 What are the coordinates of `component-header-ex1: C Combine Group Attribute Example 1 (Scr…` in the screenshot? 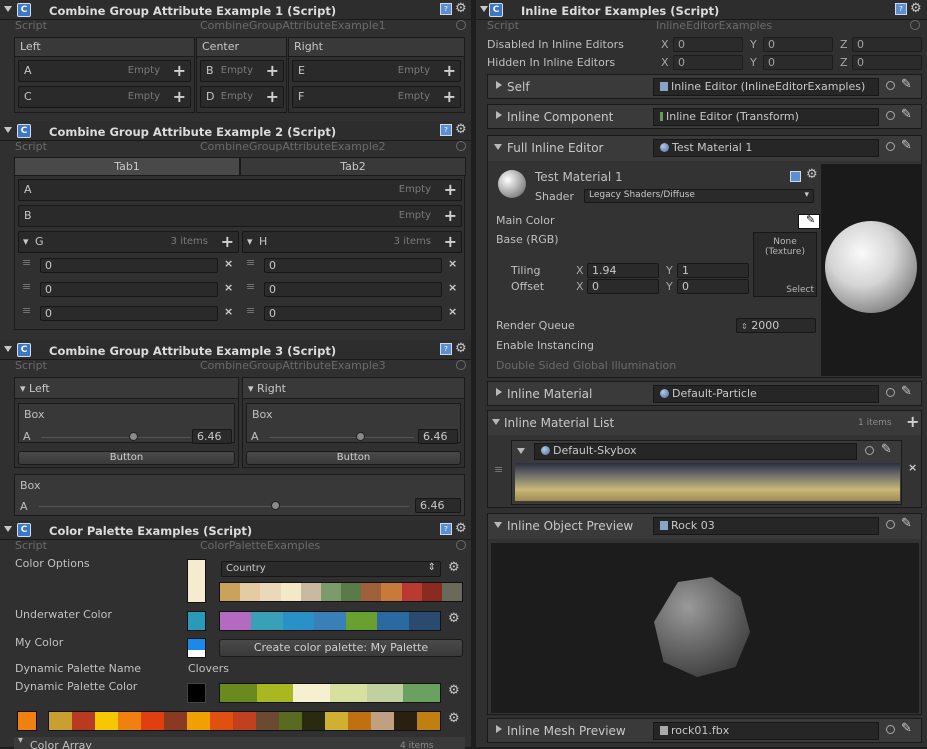 It's located at (235, 10).